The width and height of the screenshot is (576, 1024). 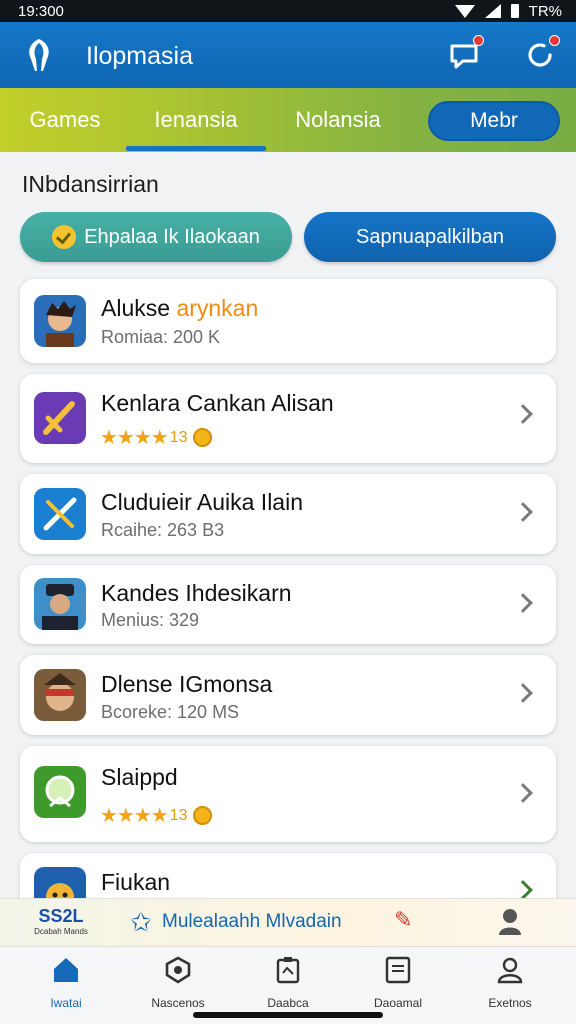 What do you see at coordinates (398, 1003) in the screenshot?
I see `nav-label: Daoamal` at bounding box center [398, 1003].